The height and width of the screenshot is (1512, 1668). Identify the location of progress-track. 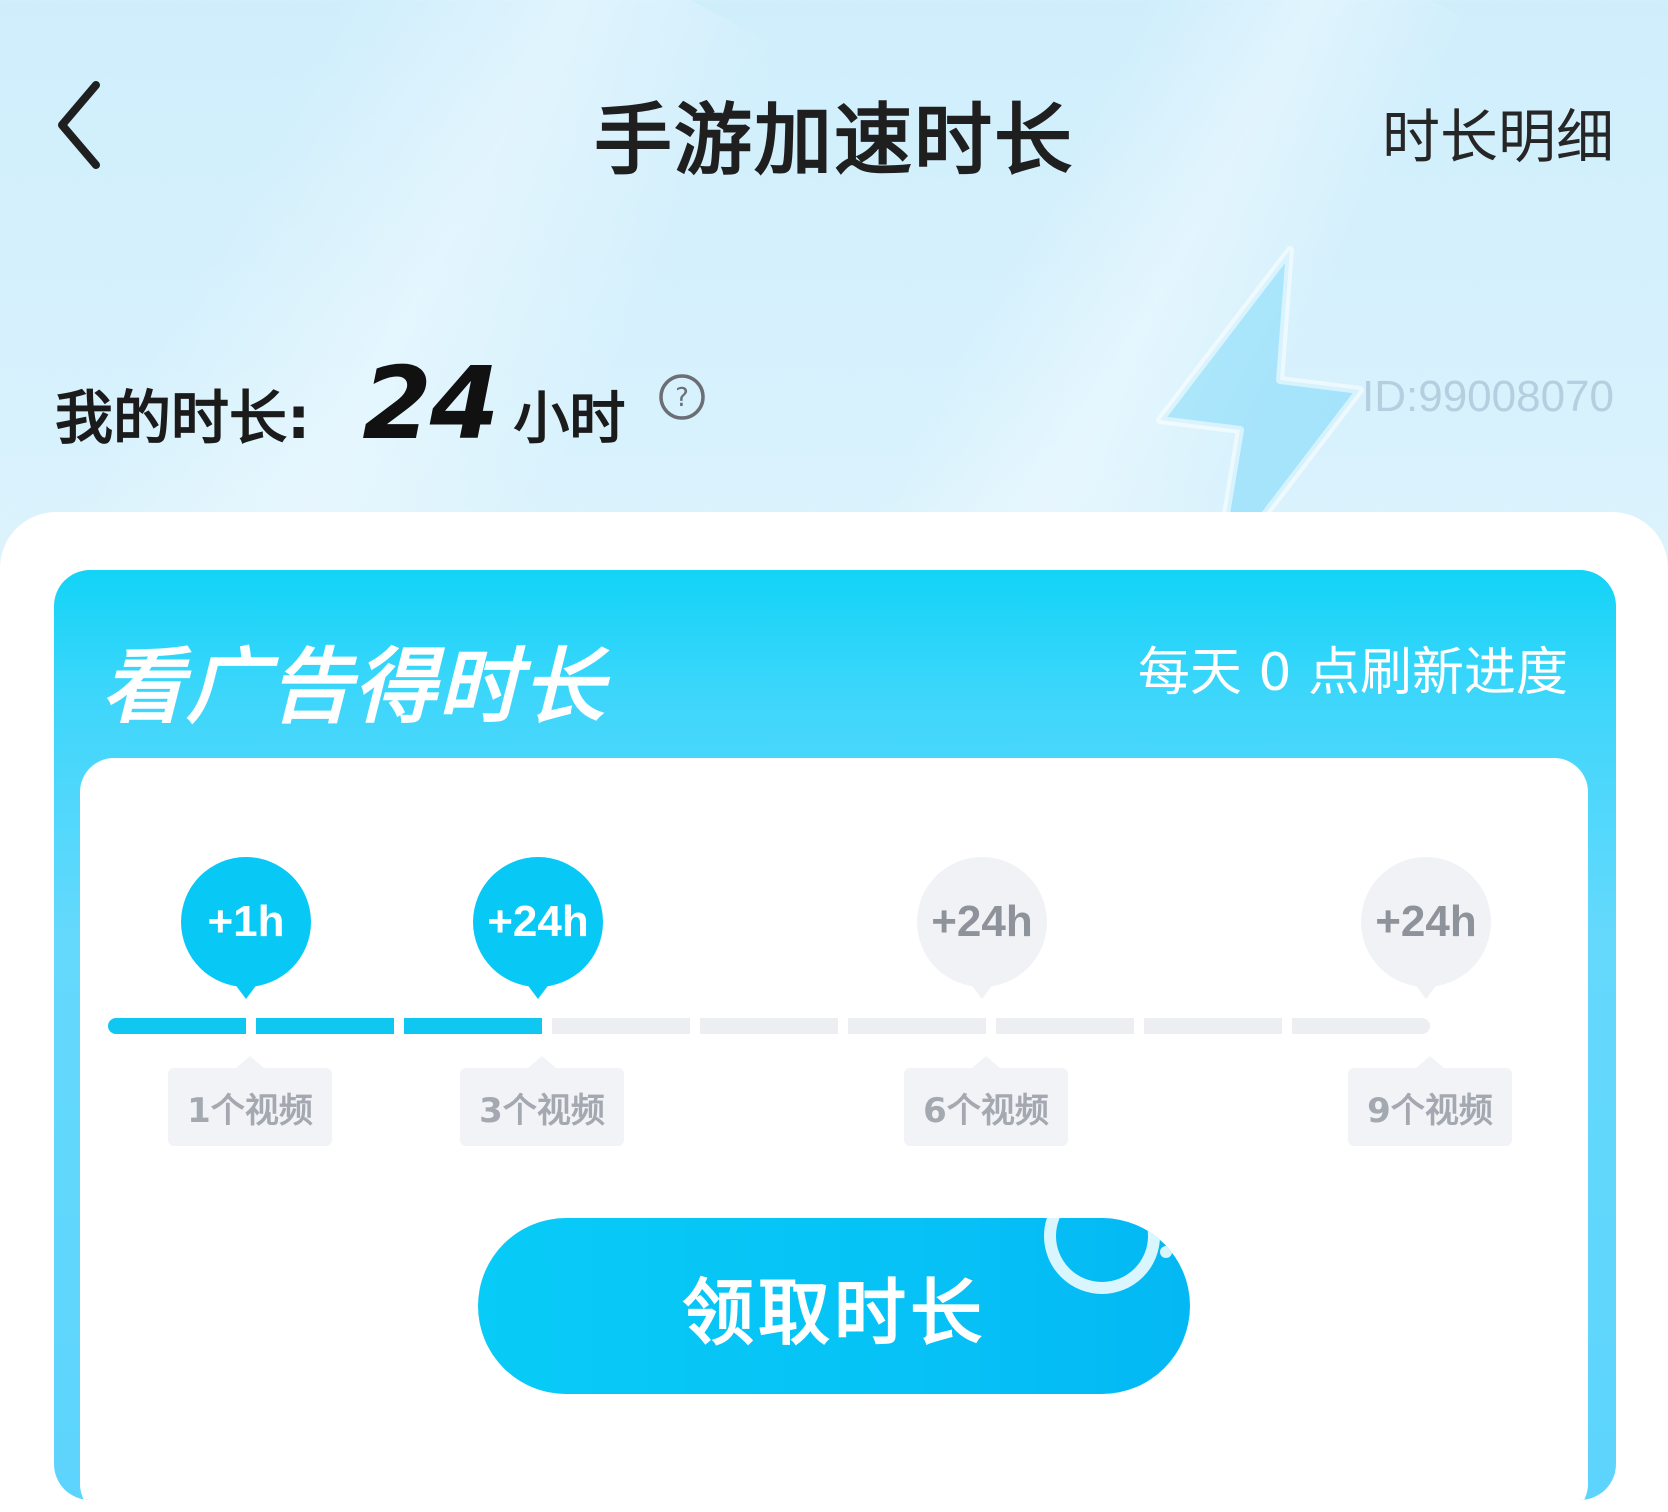
(778, 1026).